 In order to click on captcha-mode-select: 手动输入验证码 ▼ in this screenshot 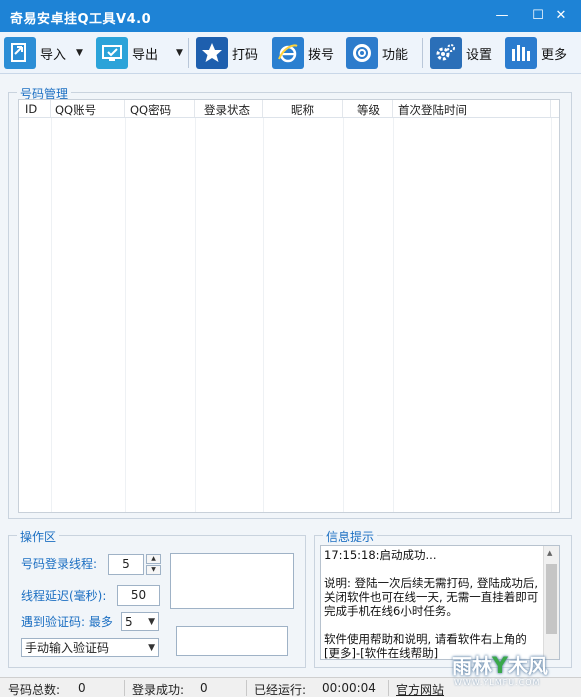, I will do `click(90, 647)`.